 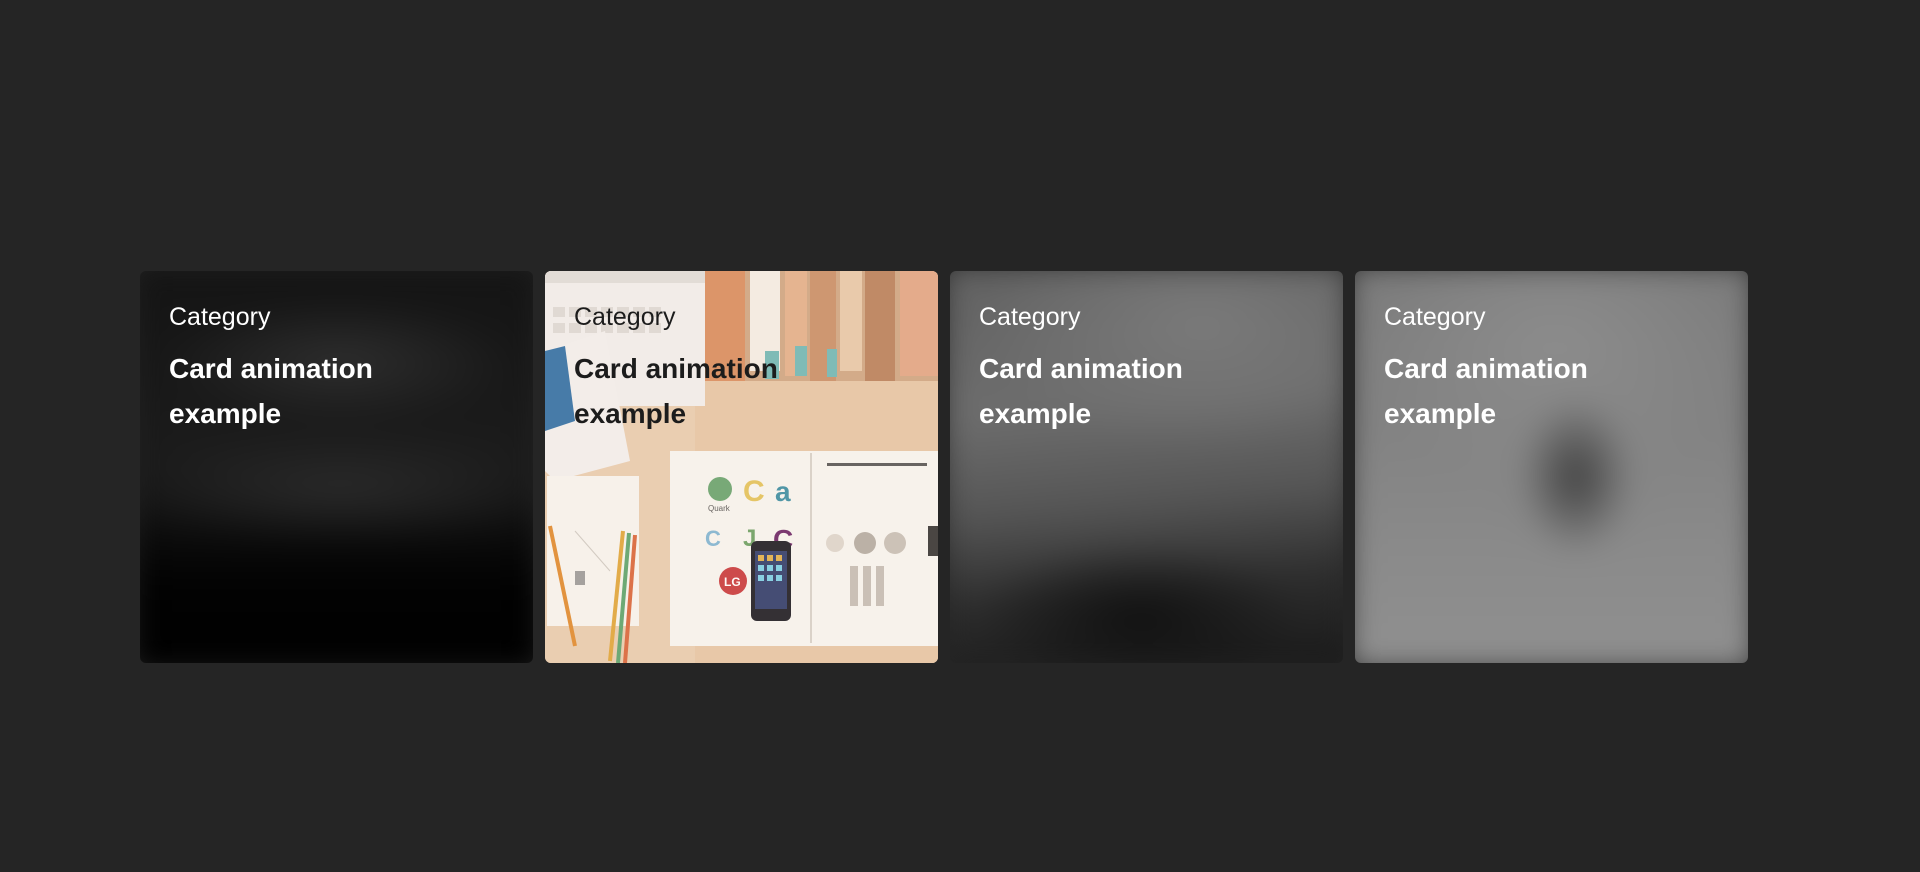 I want to click on card-2-text: Category Card animation example, so click(x=746, y=368).